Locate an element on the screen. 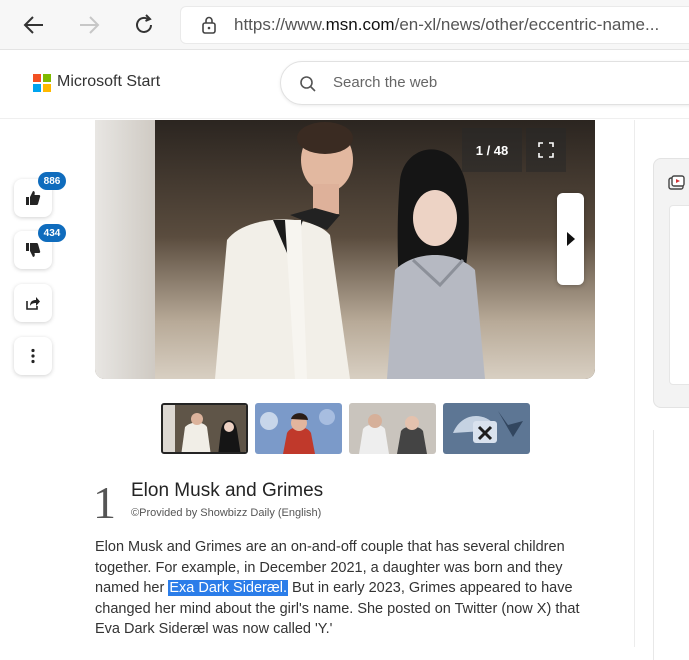 The width and height of the screenshot is (689, 660). lock-icon is located at coordinates (209, 25).